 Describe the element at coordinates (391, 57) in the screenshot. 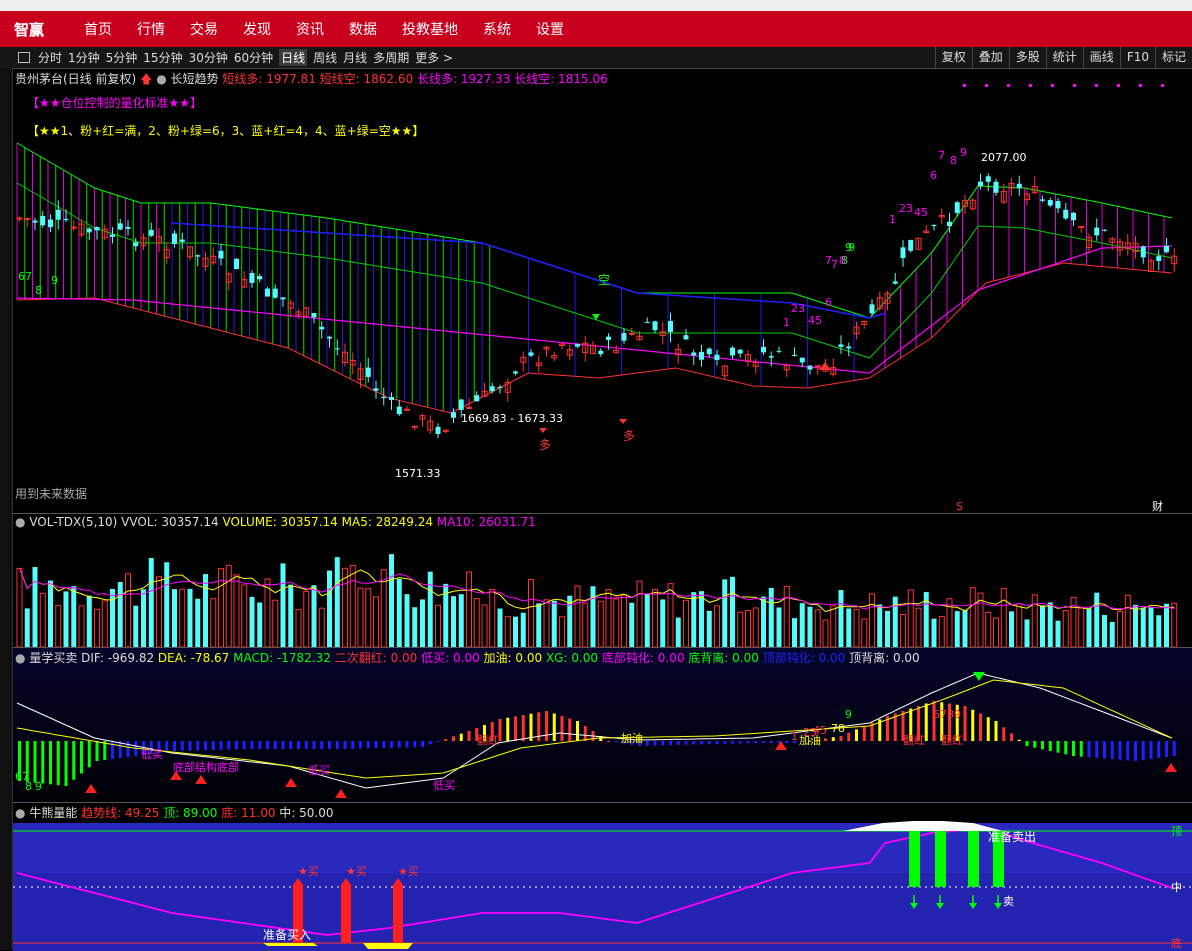

I see `period-tab-multi: 多周期` at that location.